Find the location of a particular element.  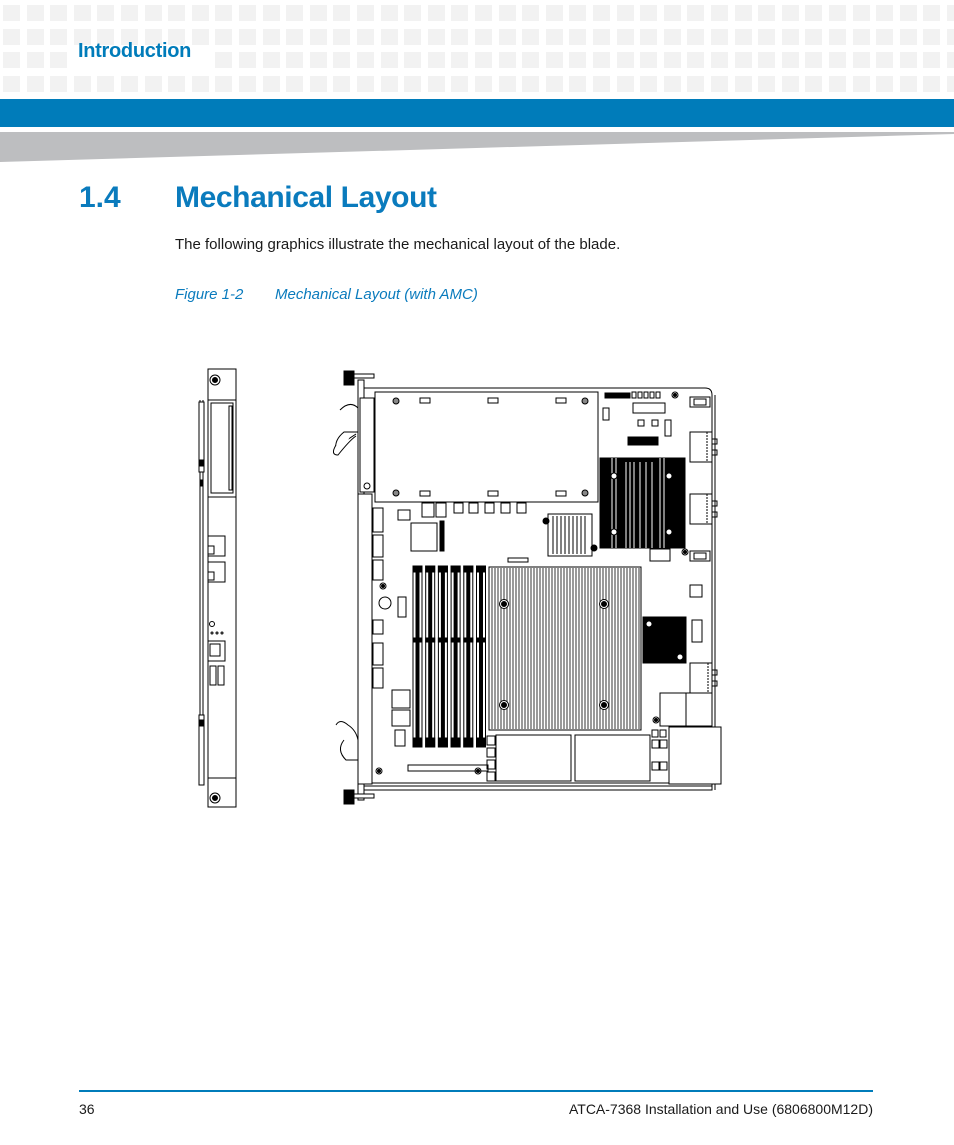

chip-icon is located at coordinates (664, 640).